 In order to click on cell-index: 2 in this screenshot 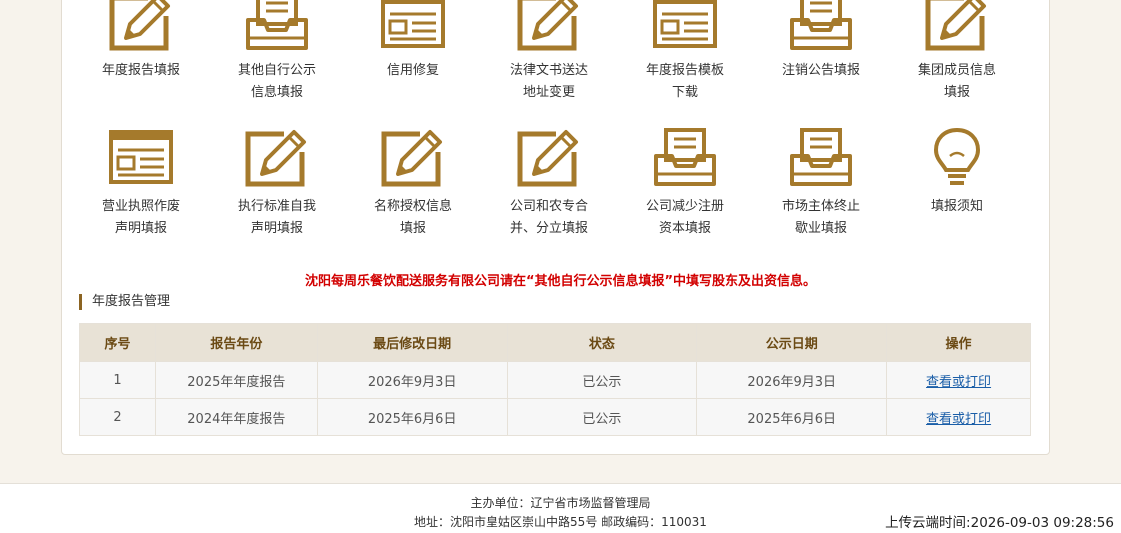, I will do `click(117, 417)`.